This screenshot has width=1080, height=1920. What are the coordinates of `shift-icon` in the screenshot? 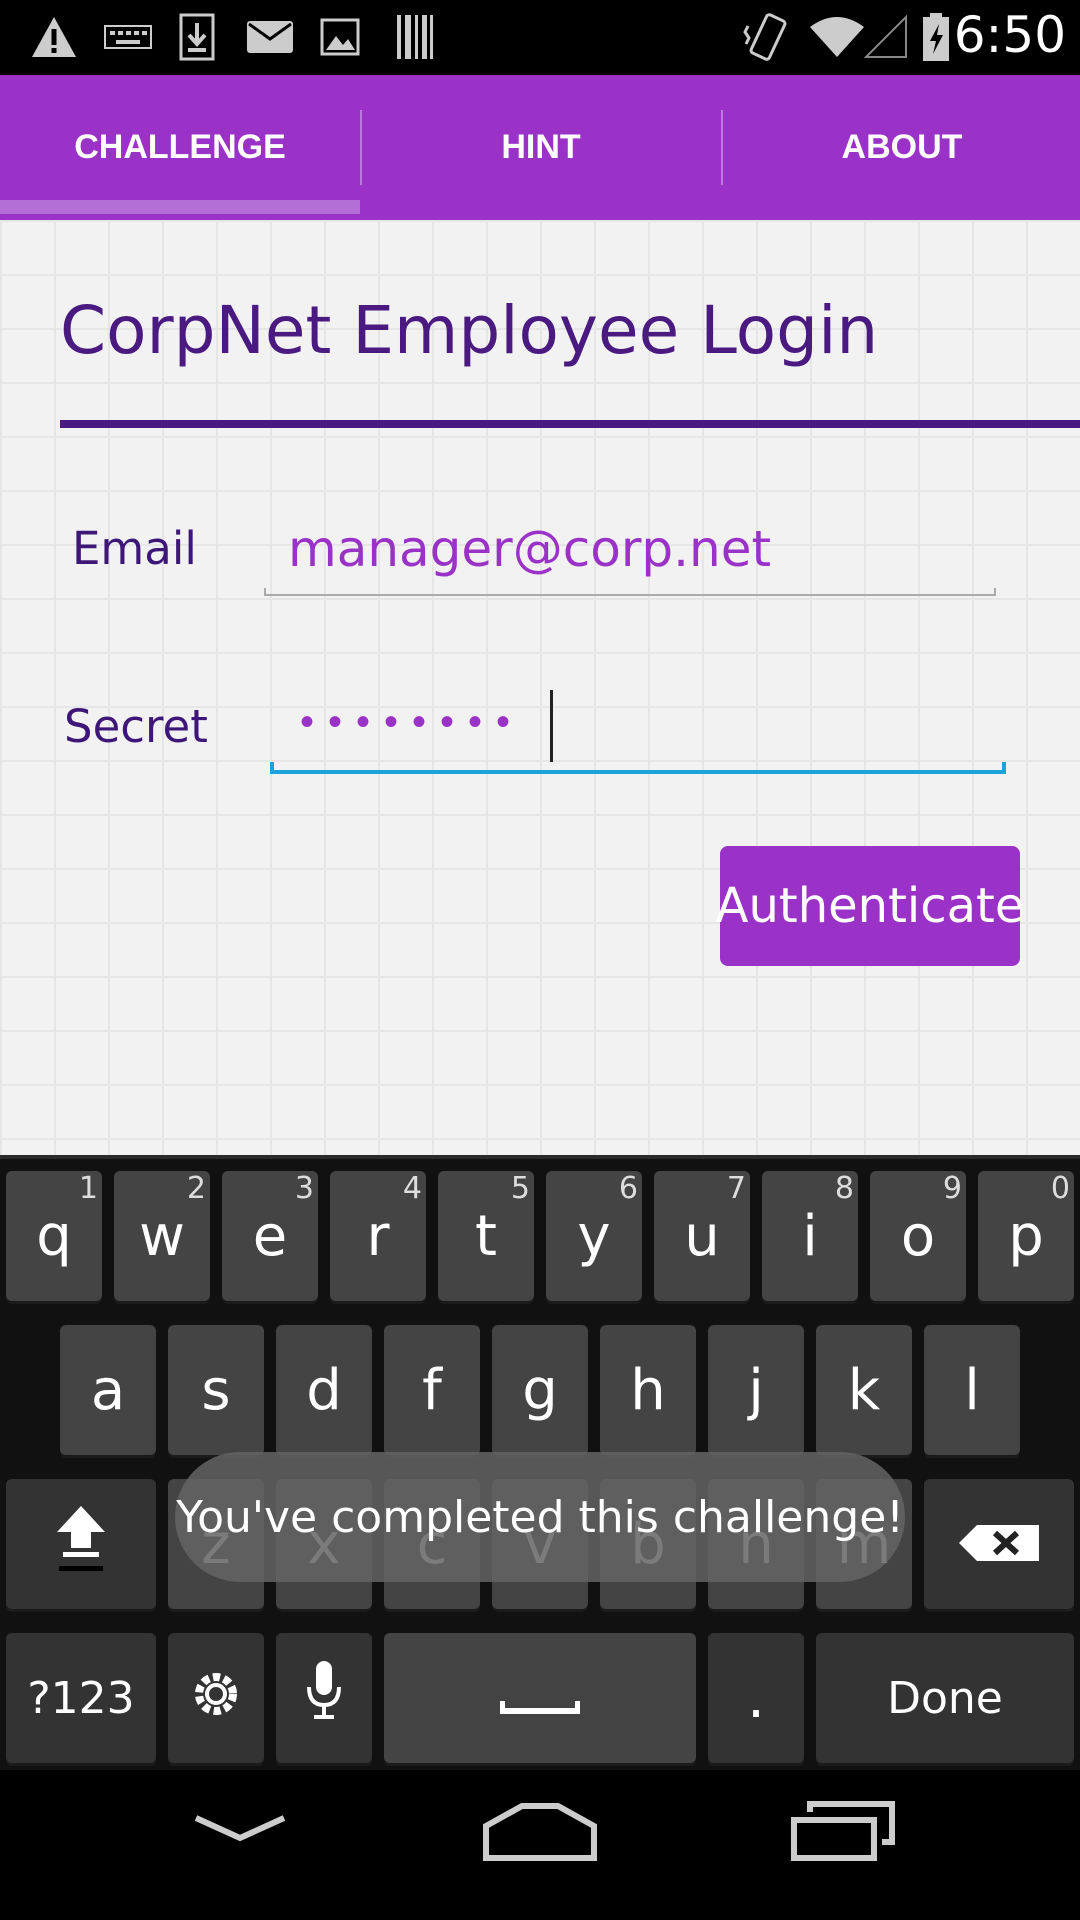 It's located at (81, 1544).